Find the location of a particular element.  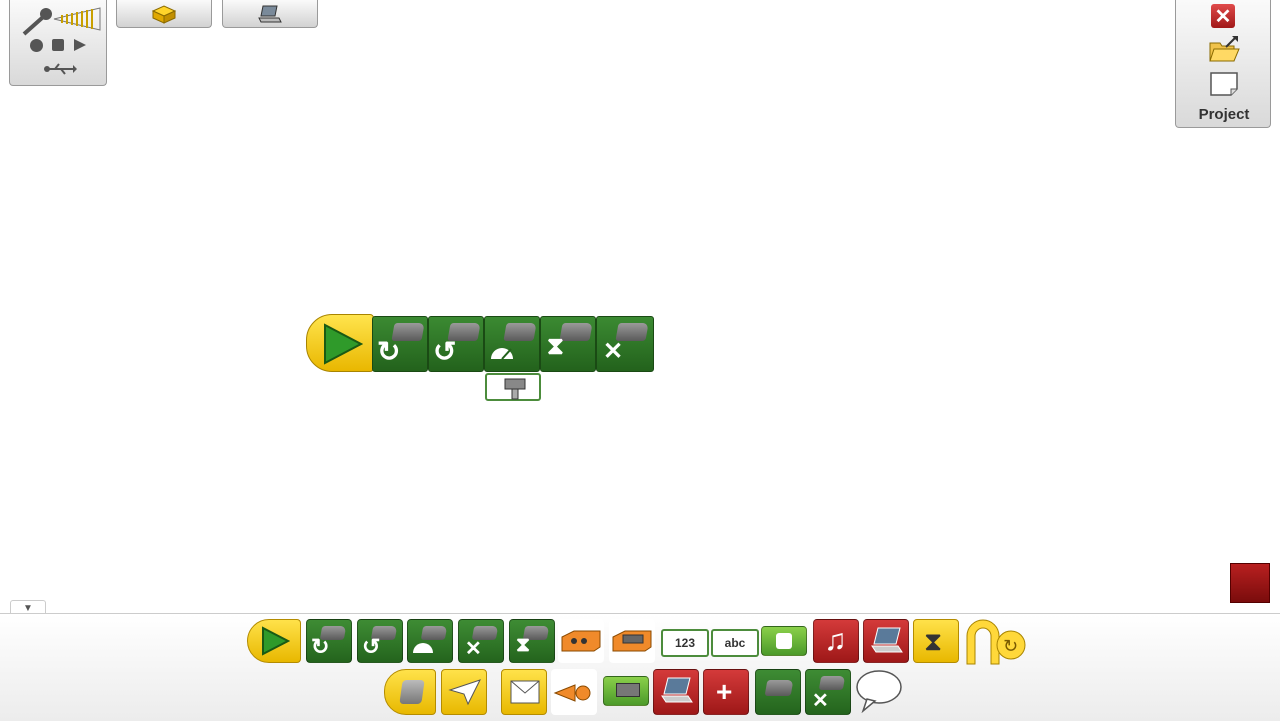

palette-motor-this-way: ↻ is located at coordinates (329, 641).